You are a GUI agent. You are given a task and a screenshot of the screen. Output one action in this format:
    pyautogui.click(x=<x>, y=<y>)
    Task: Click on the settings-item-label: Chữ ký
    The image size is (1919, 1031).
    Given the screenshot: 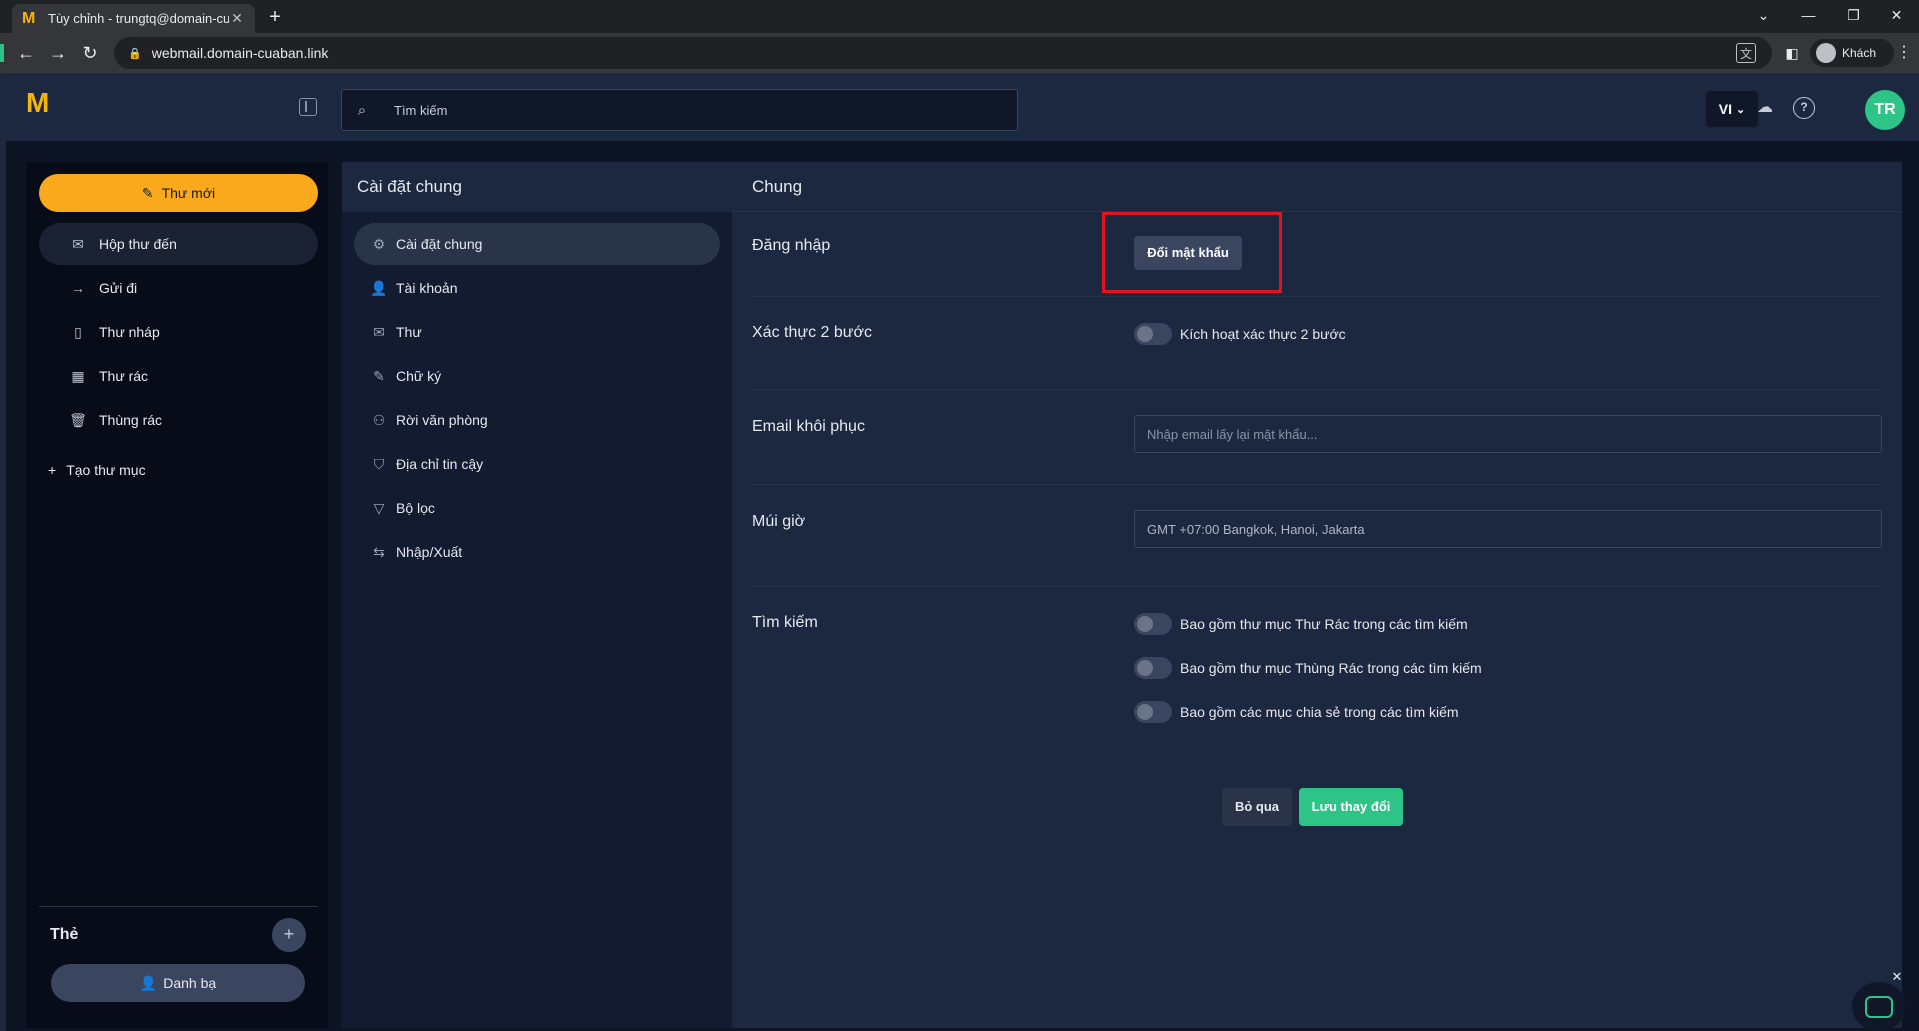 What is the action you would take?
    pyautogui.click(x=419, y=376)
    